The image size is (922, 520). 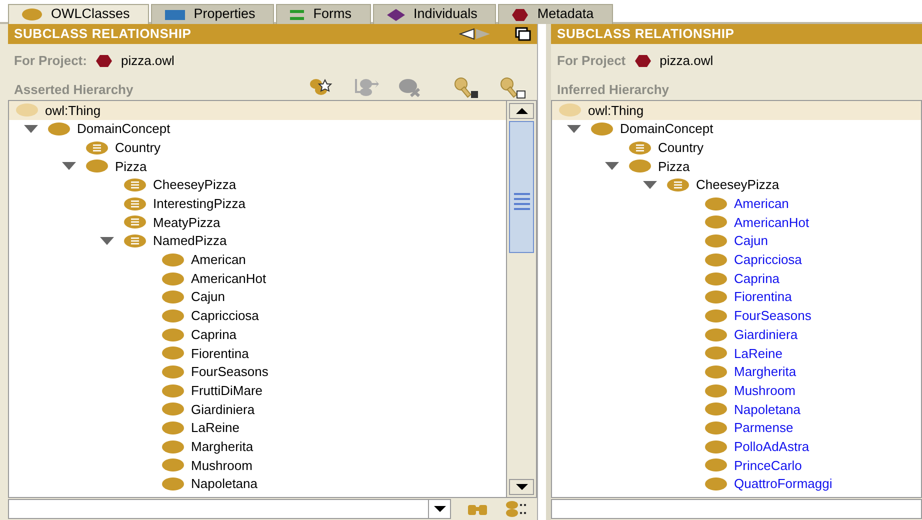 I want to click on tab: Metadata, so click(x=555, y=14).